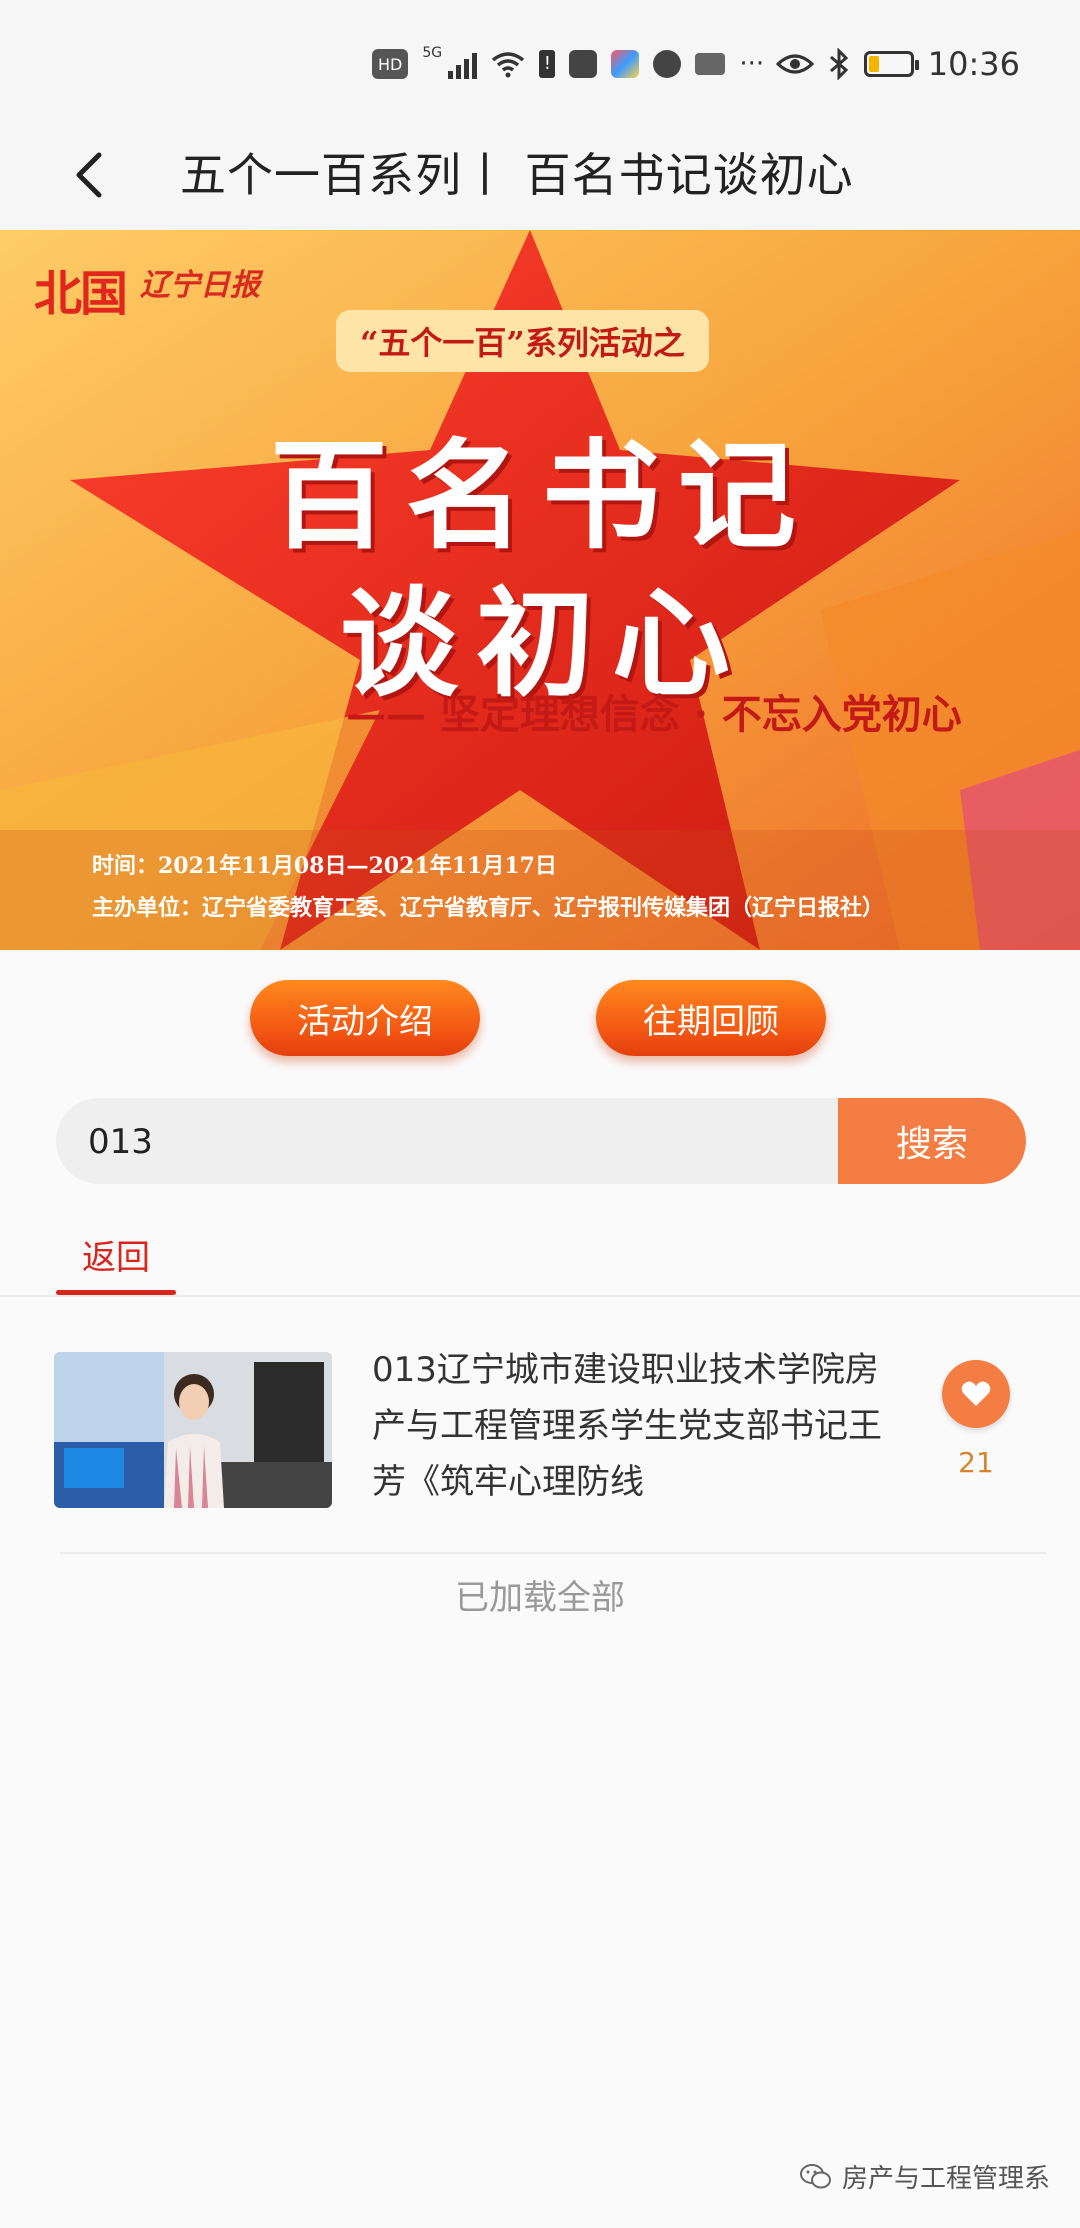  What do you see at coordinates (365, 1018) in the screenshot?
I see `activity-intro-button: 活动介绍` at bounding box center [365, 1018].